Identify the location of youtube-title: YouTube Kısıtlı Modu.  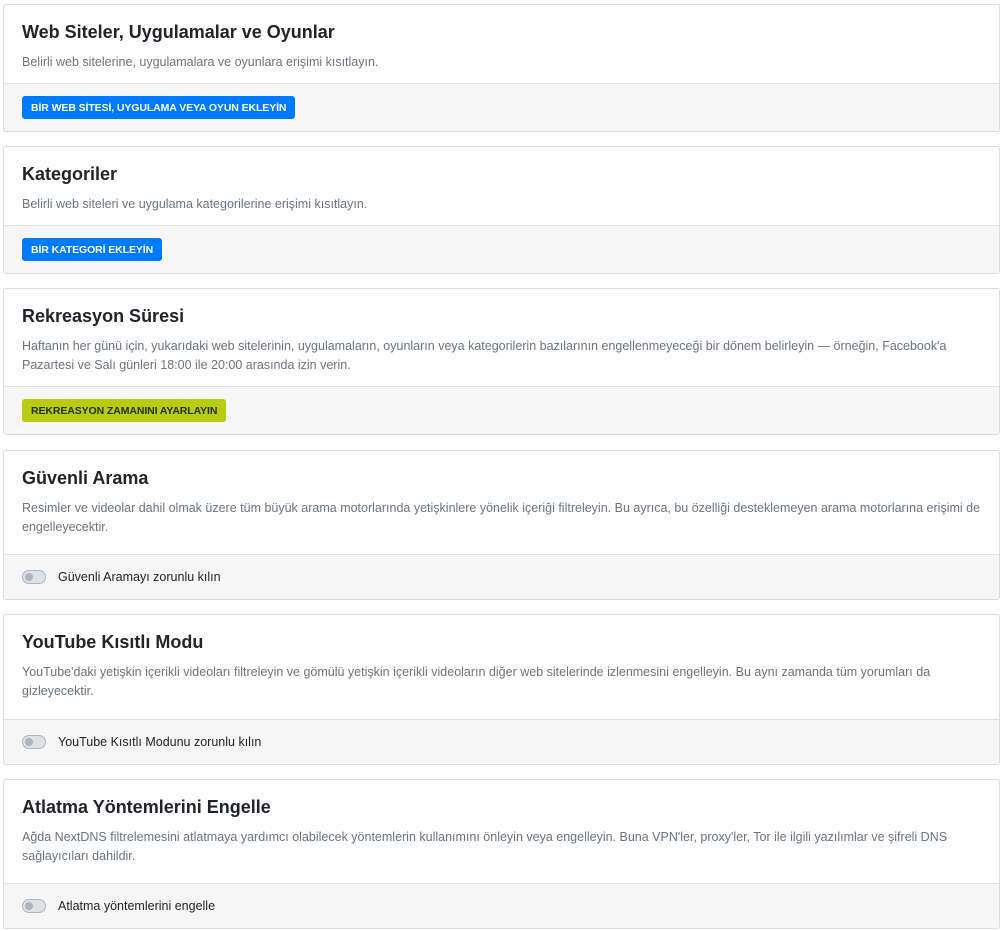
(113, 642).